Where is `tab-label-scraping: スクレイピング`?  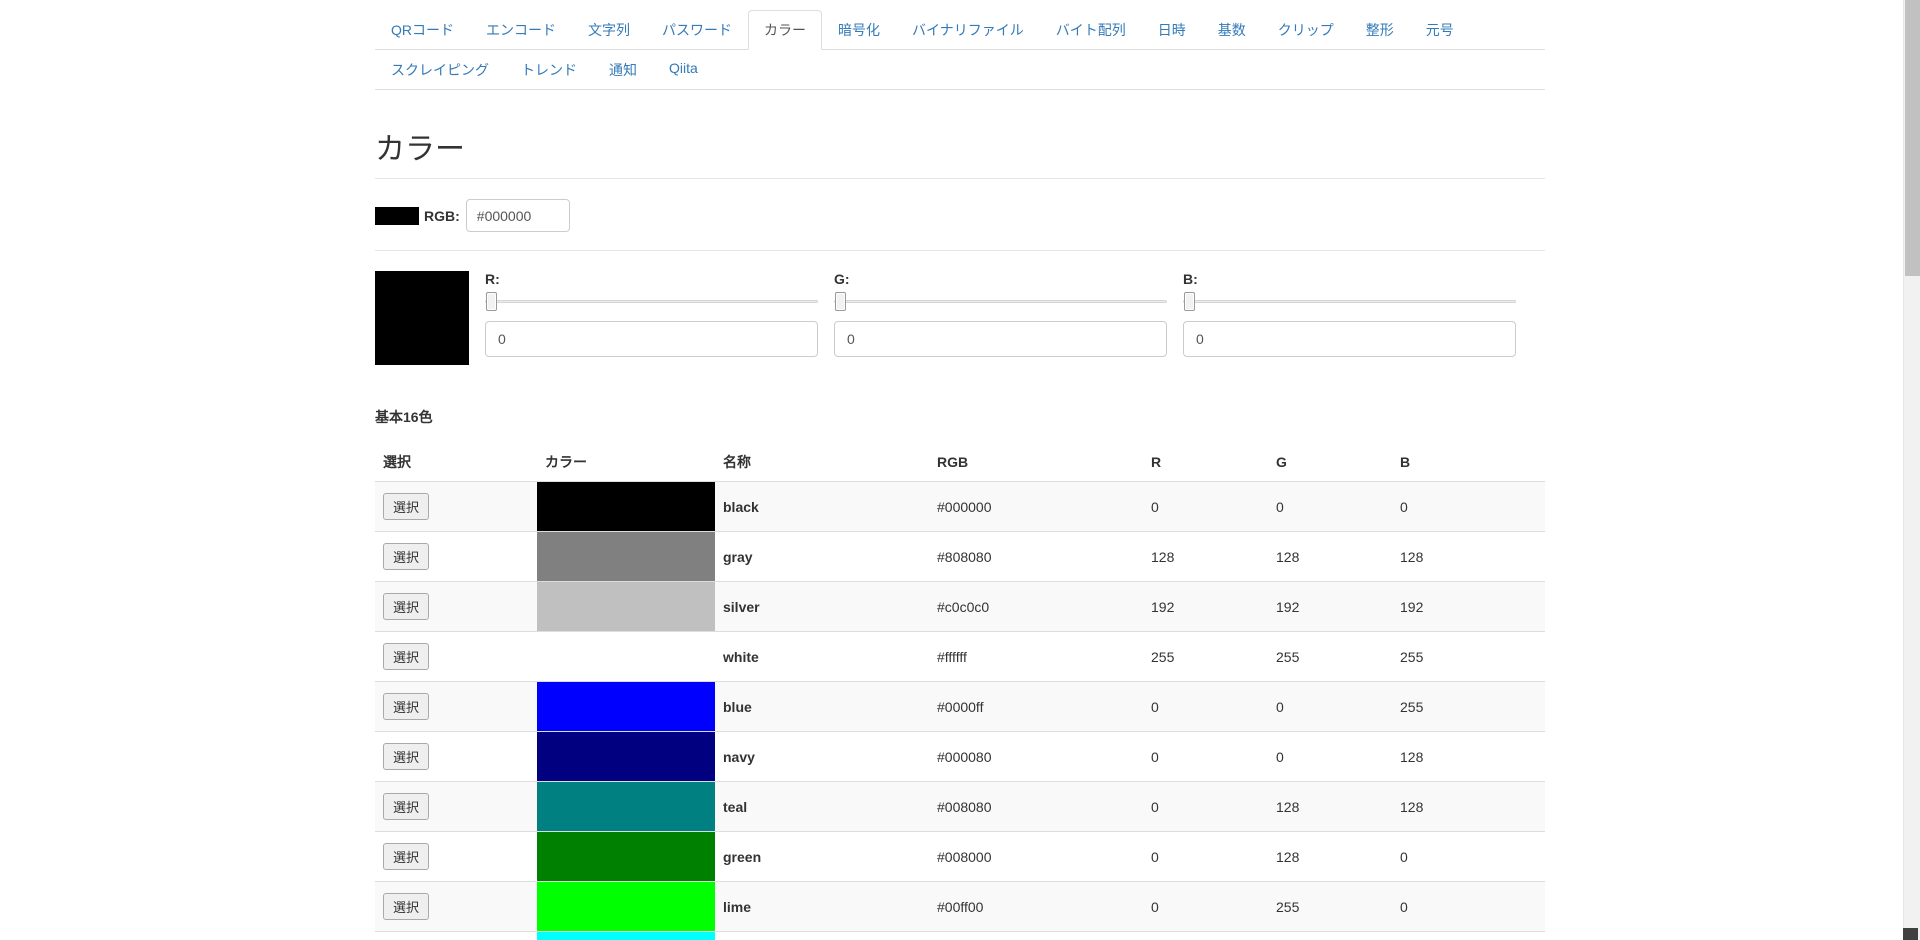
tab-label-scraping: スクレイピング is located at coordinates (440, 70).